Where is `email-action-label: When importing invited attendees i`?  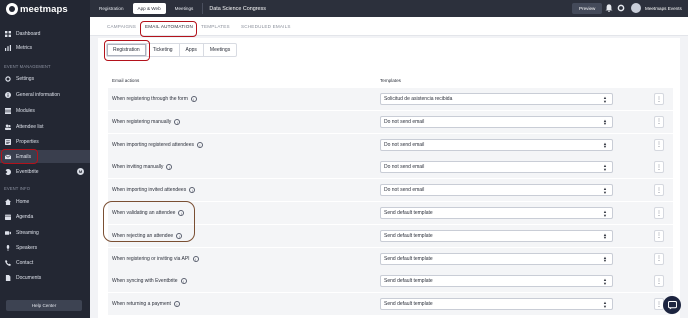 email-action-label: When importing invited attendees i is located at coordinates (154, 190).